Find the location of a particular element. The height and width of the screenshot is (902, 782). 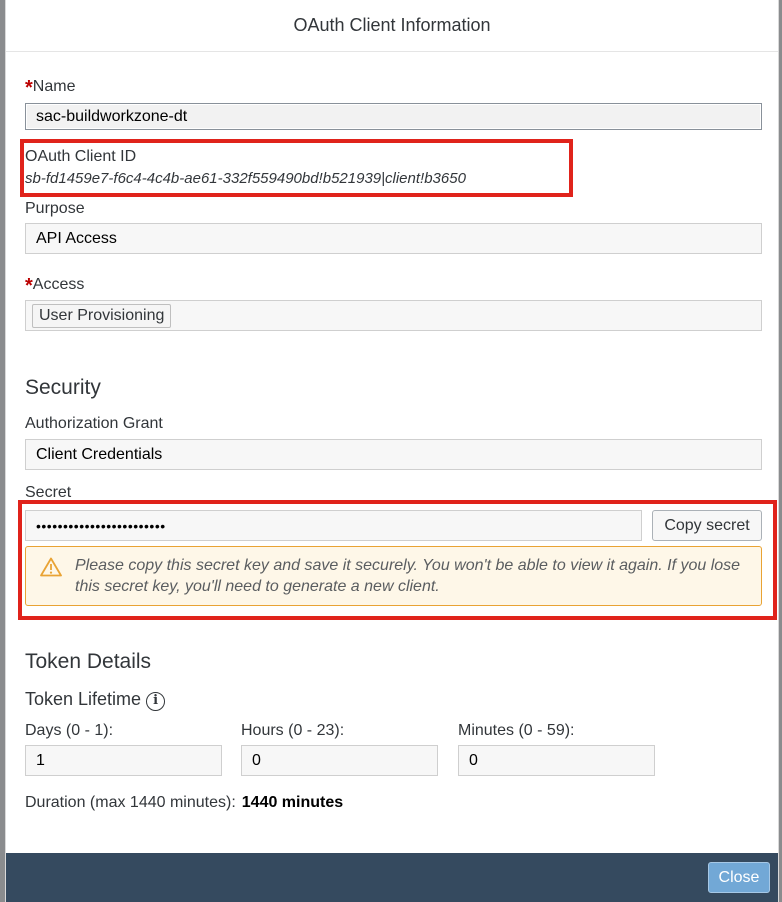

hours-label: Hours (0 - 23): is located at coordinates (293, 730).